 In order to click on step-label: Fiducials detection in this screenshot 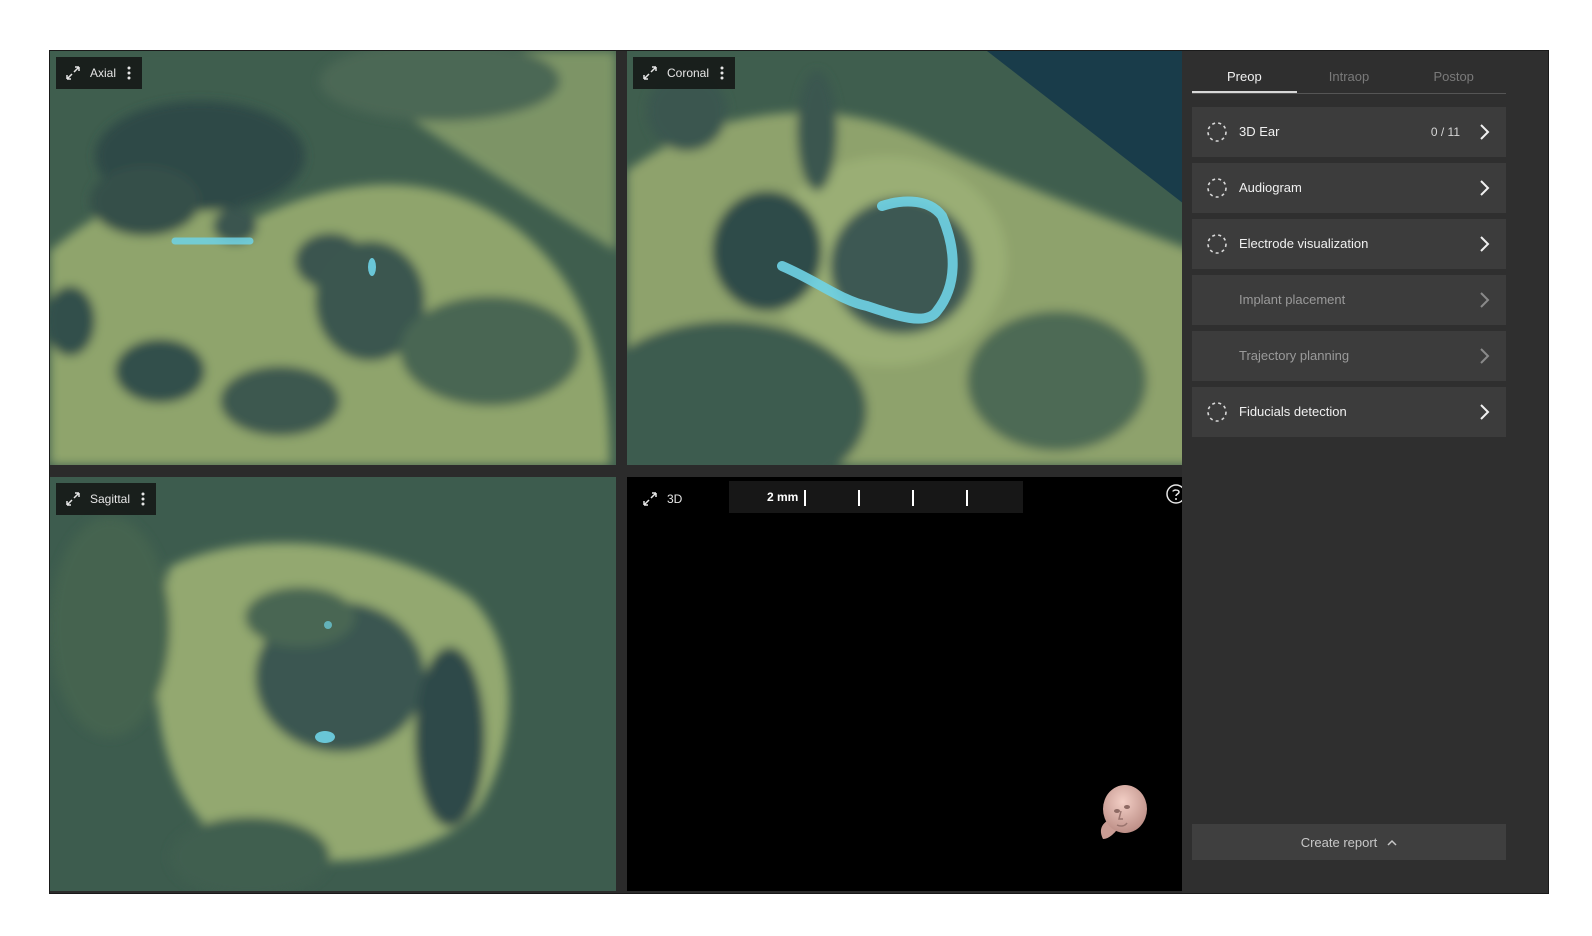, I will do `click(1293, 411)`.